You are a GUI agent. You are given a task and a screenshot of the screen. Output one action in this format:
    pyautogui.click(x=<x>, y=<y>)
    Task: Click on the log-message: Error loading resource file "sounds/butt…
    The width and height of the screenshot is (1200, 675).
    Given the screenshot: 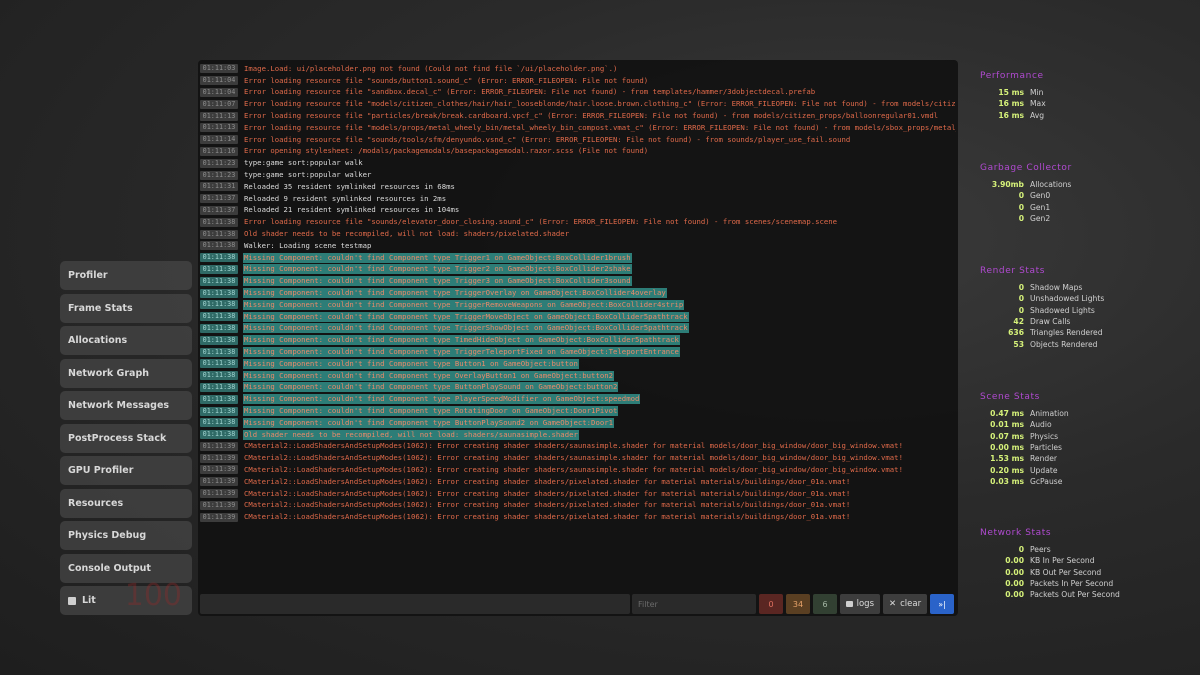 What is the action you would take?
    pyautogui.click(x=446, y=80)
    